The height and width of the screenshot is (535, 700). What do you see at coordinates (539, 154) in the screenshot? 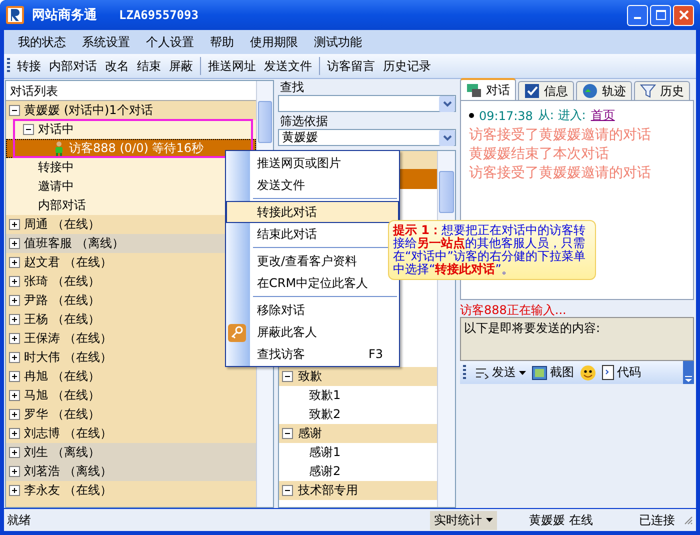
I see `chat-message: 黄媛媛结束了本次对话` at bounding box center [539, 154].